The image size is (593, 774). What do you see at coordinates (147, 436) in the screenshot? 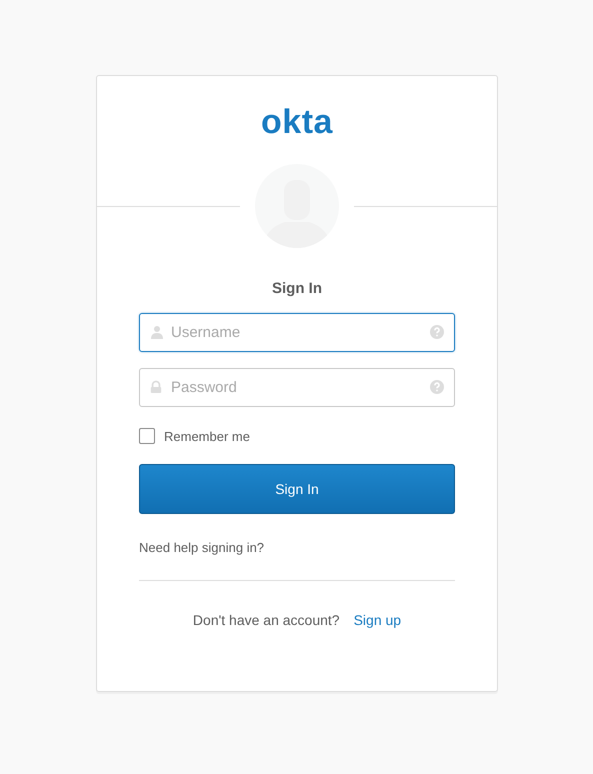
I see `checkbox` at bounding box center [147, 436].